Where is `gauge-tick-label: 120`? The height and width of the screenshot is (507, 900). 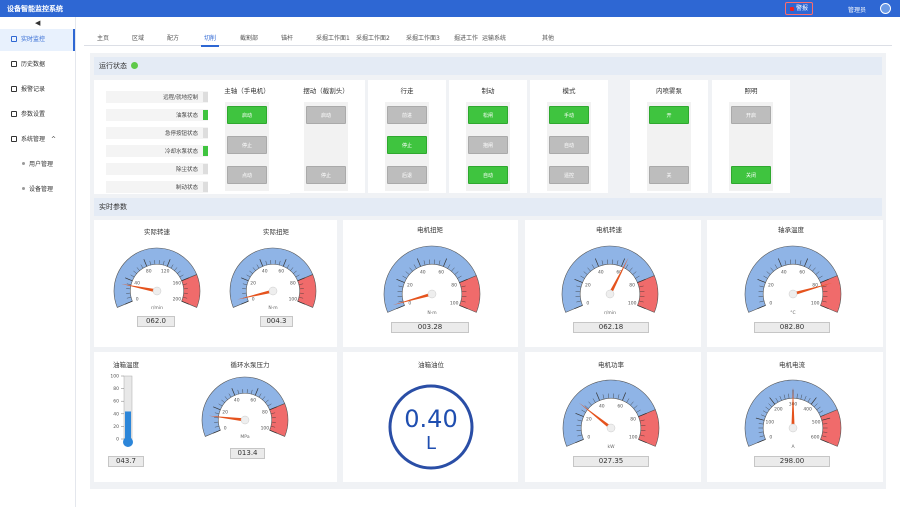 gauge-tick-label: 120 is located at coordinates (165, 272).